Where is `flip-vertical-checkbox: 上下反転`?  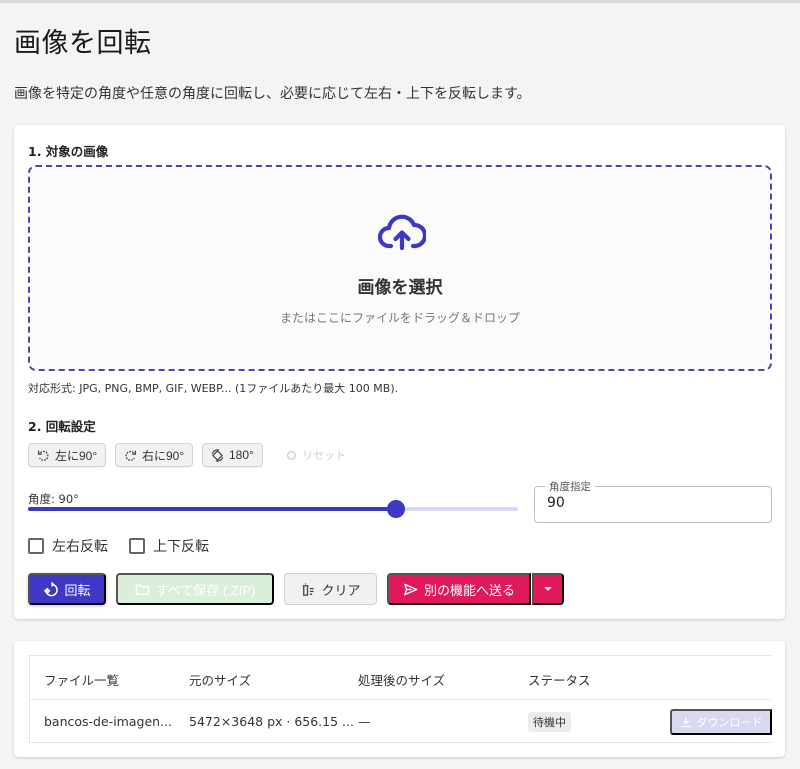
flip-vertical-checkbox: 上下反転 is located at coordinates (169, 546).